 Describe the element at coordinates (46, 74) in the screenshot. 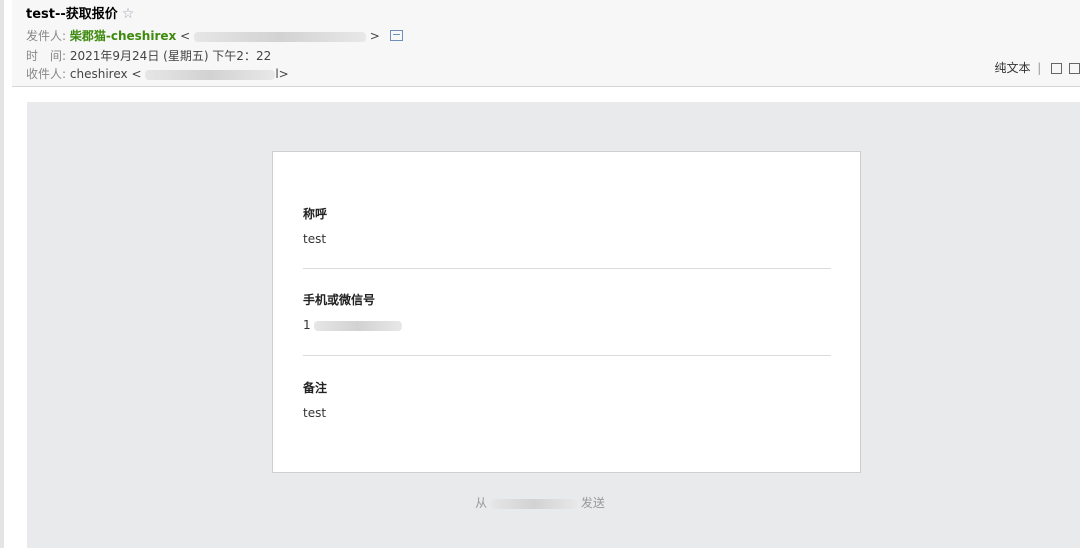

I see `recipient-label: 收件人:` at that location.